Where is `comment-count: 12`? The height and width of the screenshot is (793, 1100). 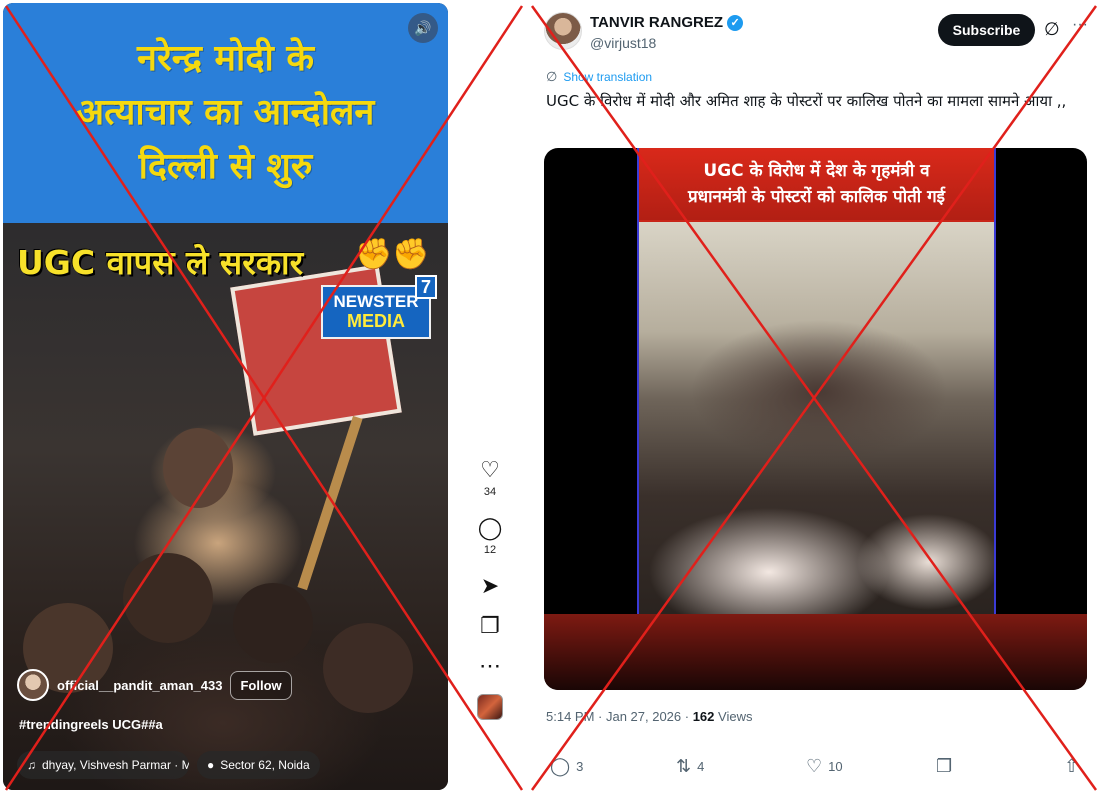
comment-count: 12 is located at coordinates (490, 550).